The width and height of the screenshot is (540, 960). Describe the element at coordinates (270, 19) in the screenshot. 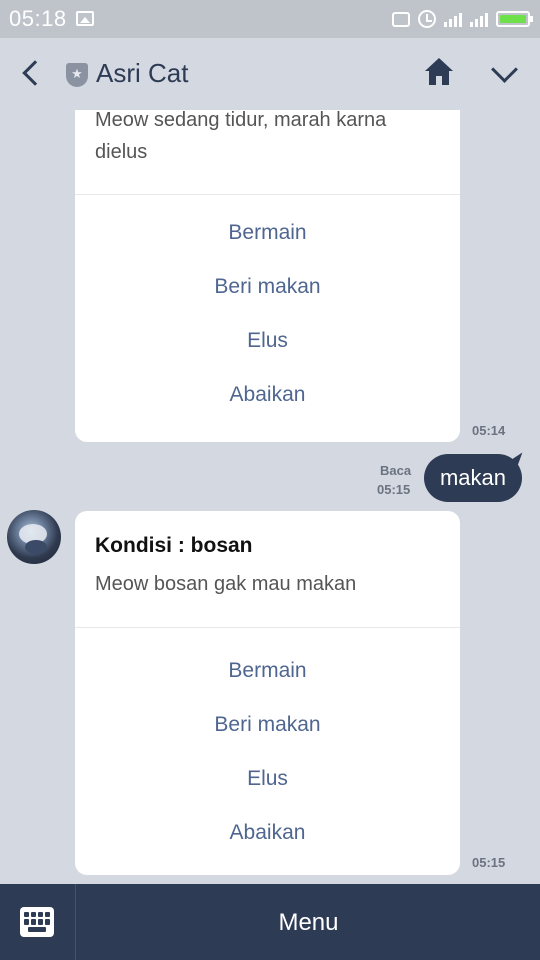

I see `status-bar: 05:18` at that location.